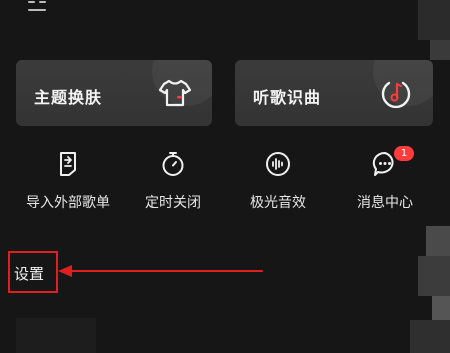 This screenshot has width=450, height=353. Describe the element at coordinates (114, 93) in the screenshot. I see `theme-skin-card: 主题换肤` at that location.